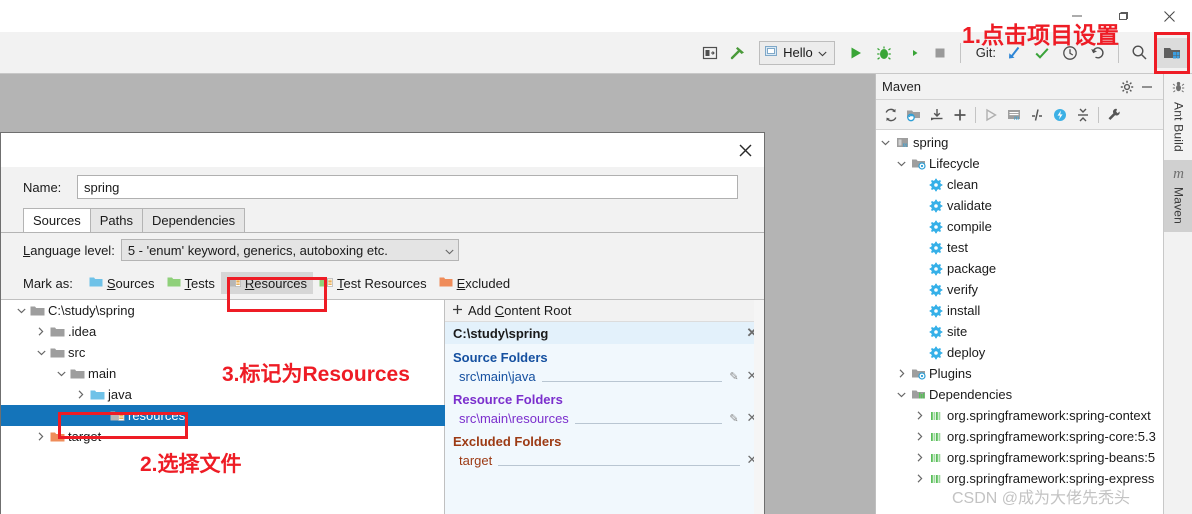  I want to click on mark-as-resources-button: Resources, so click(267, 283).